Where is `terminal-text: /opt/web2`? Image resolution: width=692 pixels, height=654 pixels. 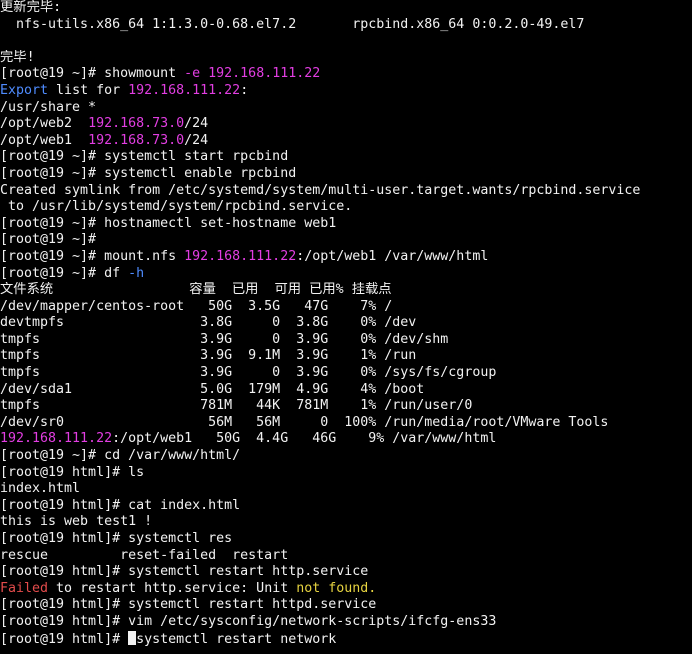 terminal-text: /opt/web2 is located at coordinates (44, 124).